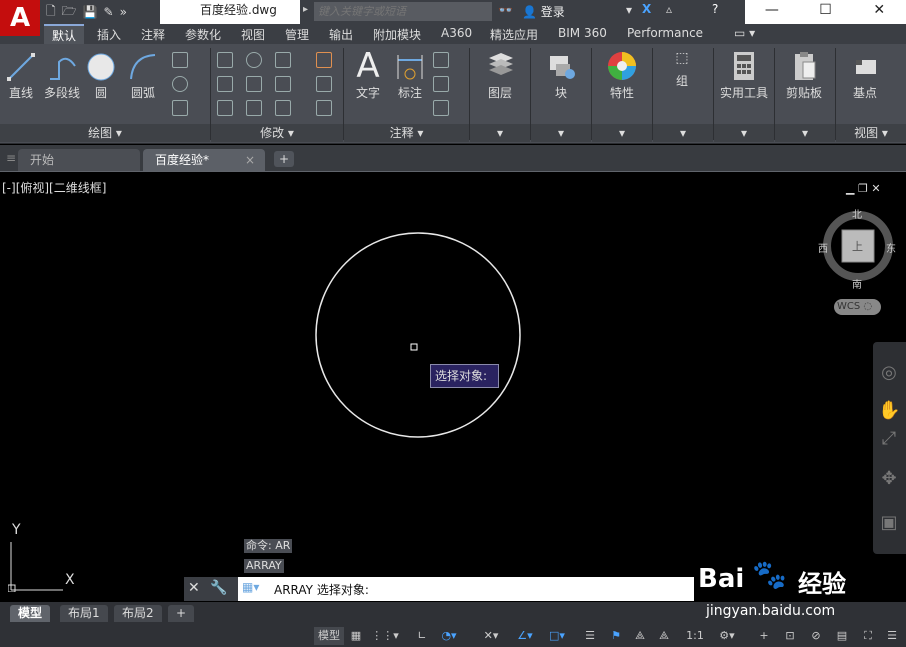 The height and width of the screenshot is (647, 906). I want to click on tab-manage: 管理, so click(297, 34).